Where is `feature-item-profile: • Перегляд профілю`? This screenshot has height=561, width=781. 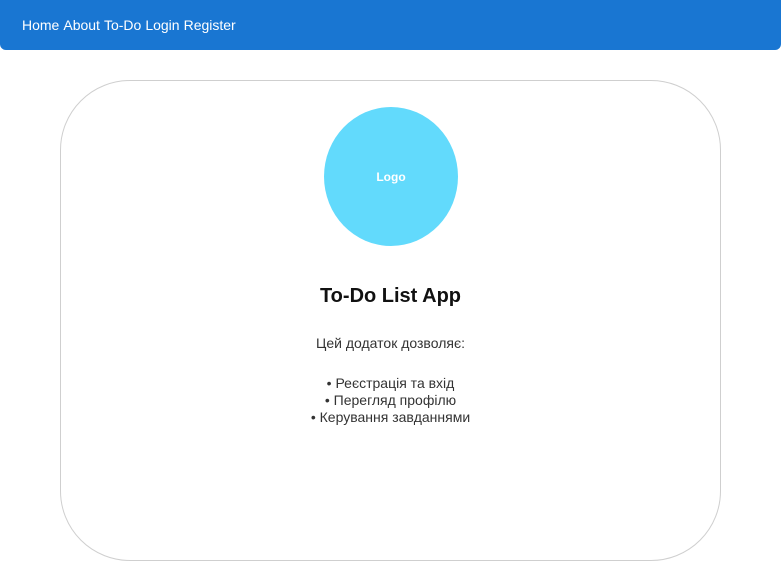 feature-item-profile: • Перегляд профілю is located at coordinates (390, 400).